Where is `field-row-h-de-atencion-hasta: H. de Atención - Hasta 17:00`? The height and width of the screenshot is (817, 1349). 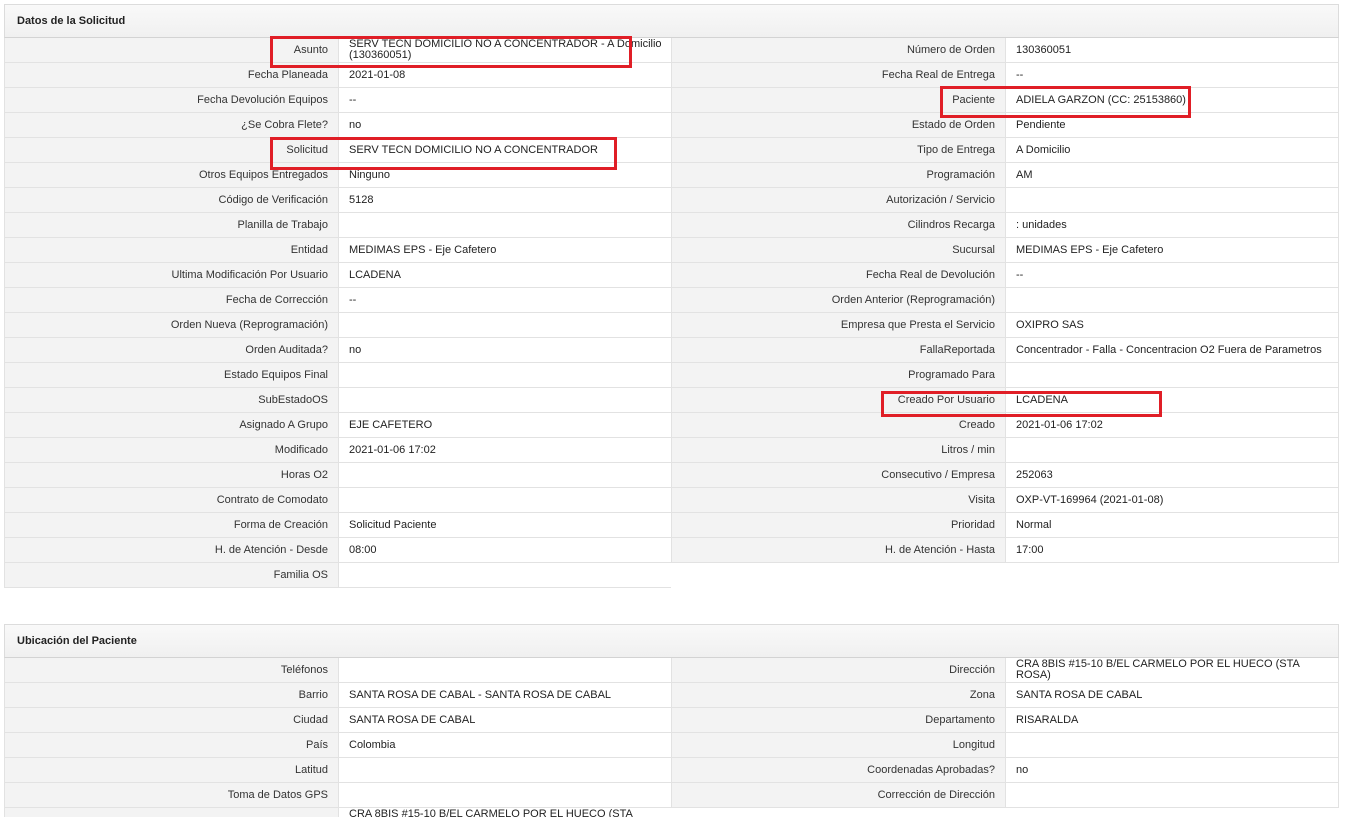
field-row-h-de-atencion-hasta: H. de Atención - Hasta 17:00 is located at coordinates (1005, 550).